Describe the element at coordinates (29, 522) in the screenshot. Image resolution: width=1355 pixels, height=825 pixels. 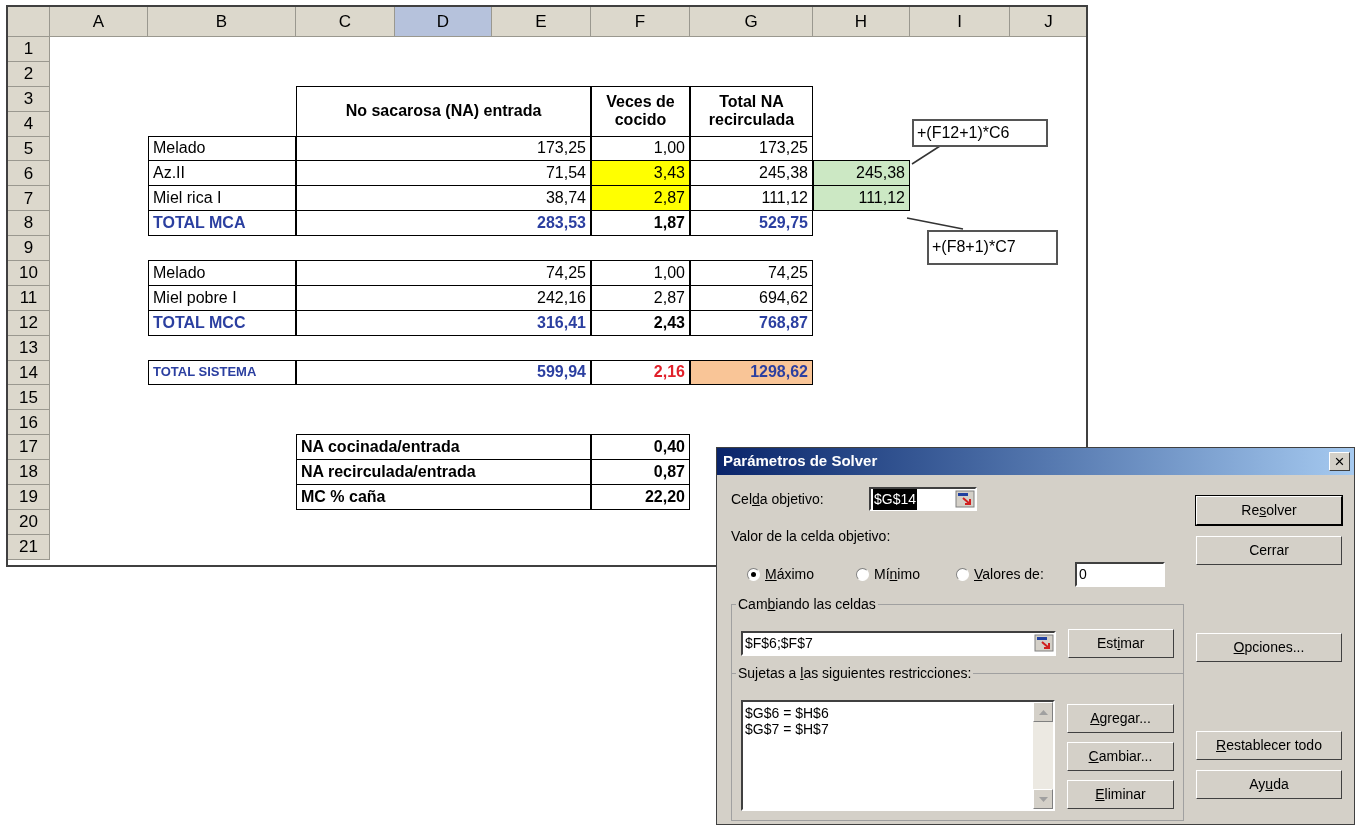
I see `row-header: 20` at that location.